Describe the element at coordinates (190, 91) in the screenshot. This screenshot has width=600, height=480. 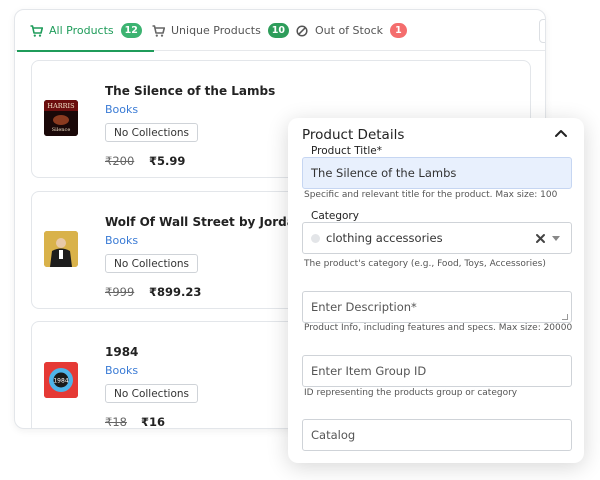
I see `product-title: The Silence of the Lambs` at that location.